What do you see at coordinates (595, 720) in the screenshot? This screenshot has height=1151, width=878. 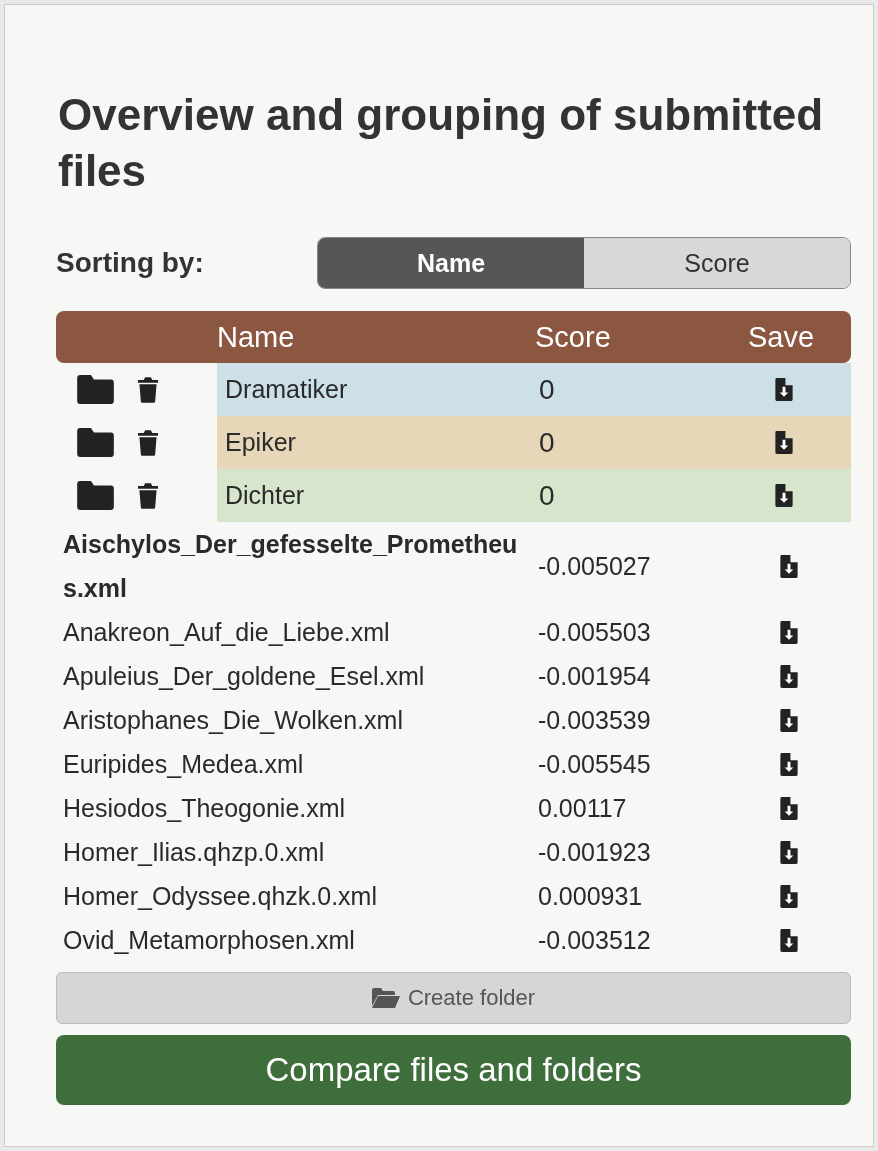 I see `score-value: -0.003539` at bounding box center [595, 720].